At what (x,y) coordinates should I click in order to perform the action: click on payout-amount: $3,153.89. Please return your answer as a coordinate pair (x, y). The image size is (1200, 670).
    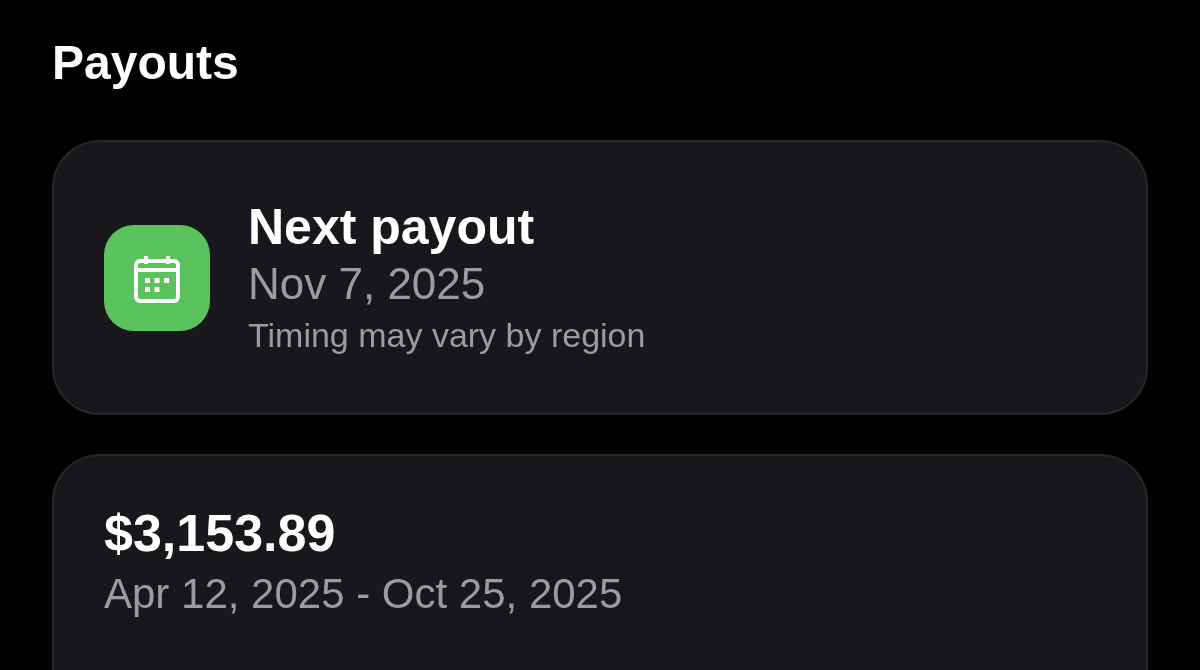
    Looking at the image, I should click on (220, 533).